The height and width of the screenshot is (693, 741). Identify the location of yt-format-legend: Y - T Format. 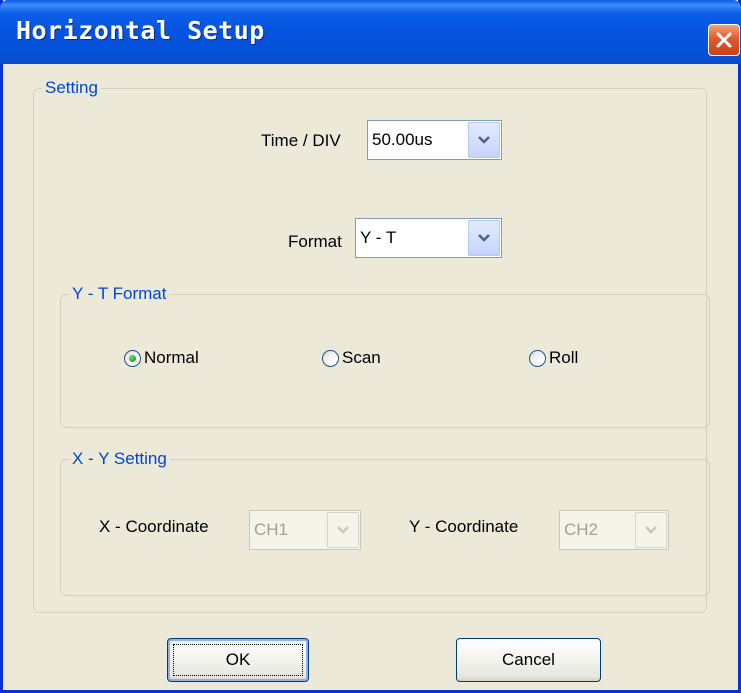
(119, 293).